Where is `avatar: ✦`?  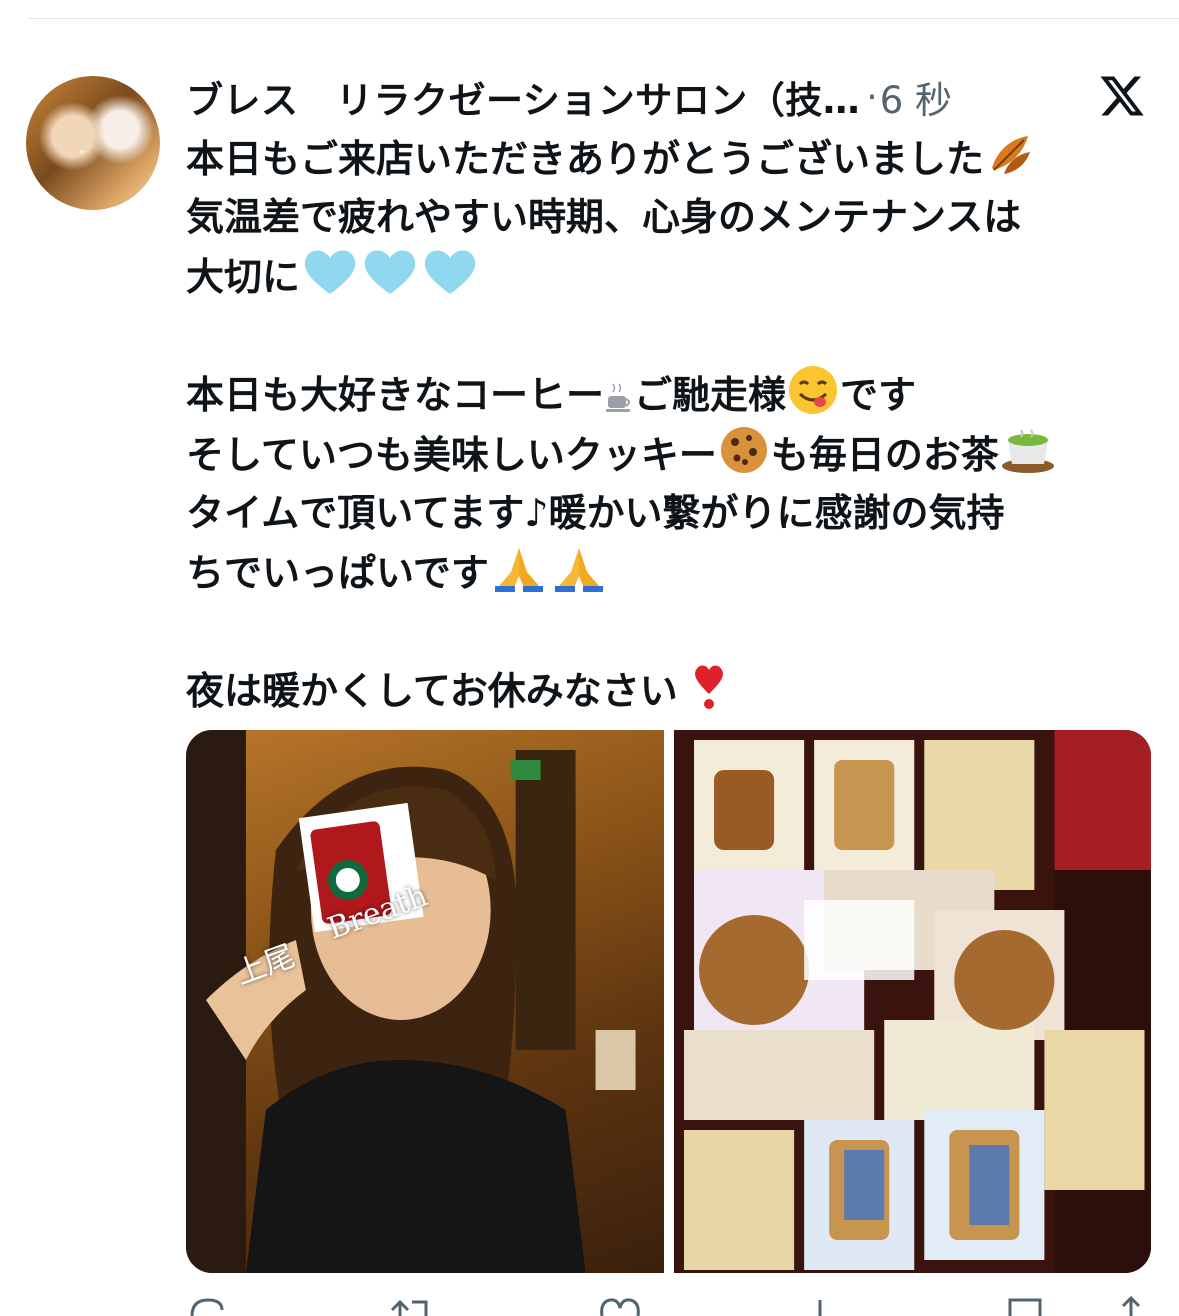
avatar: ✦ is located at coordinates (93, 143).